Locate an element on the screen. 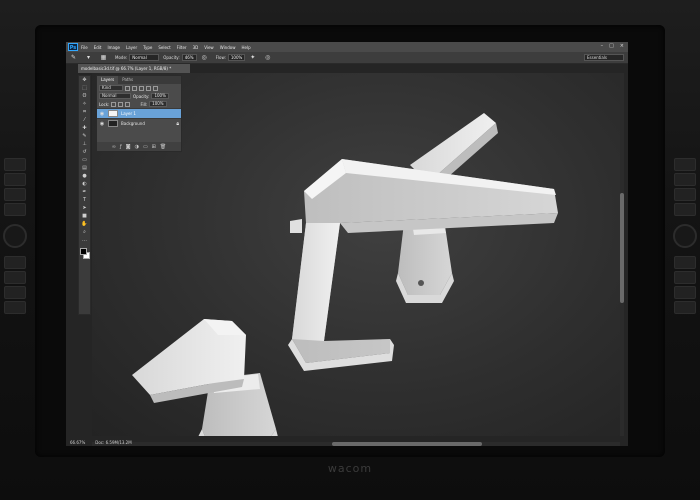 The height and width of the screenshot is (500, 700). lock-icon: 🔒︎ is located at coordinates (177, 123).